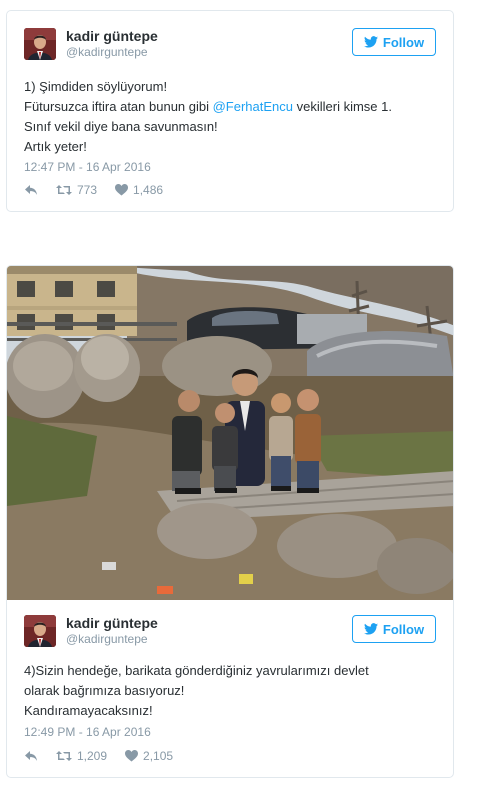 The width and height of the screenshot is (481, 800). What do you see at coordinates (104, 690) in the screenshot?
I see `tweet-line: olarak bağrımıza basıyoruz!` at bounding box center [104, 690].